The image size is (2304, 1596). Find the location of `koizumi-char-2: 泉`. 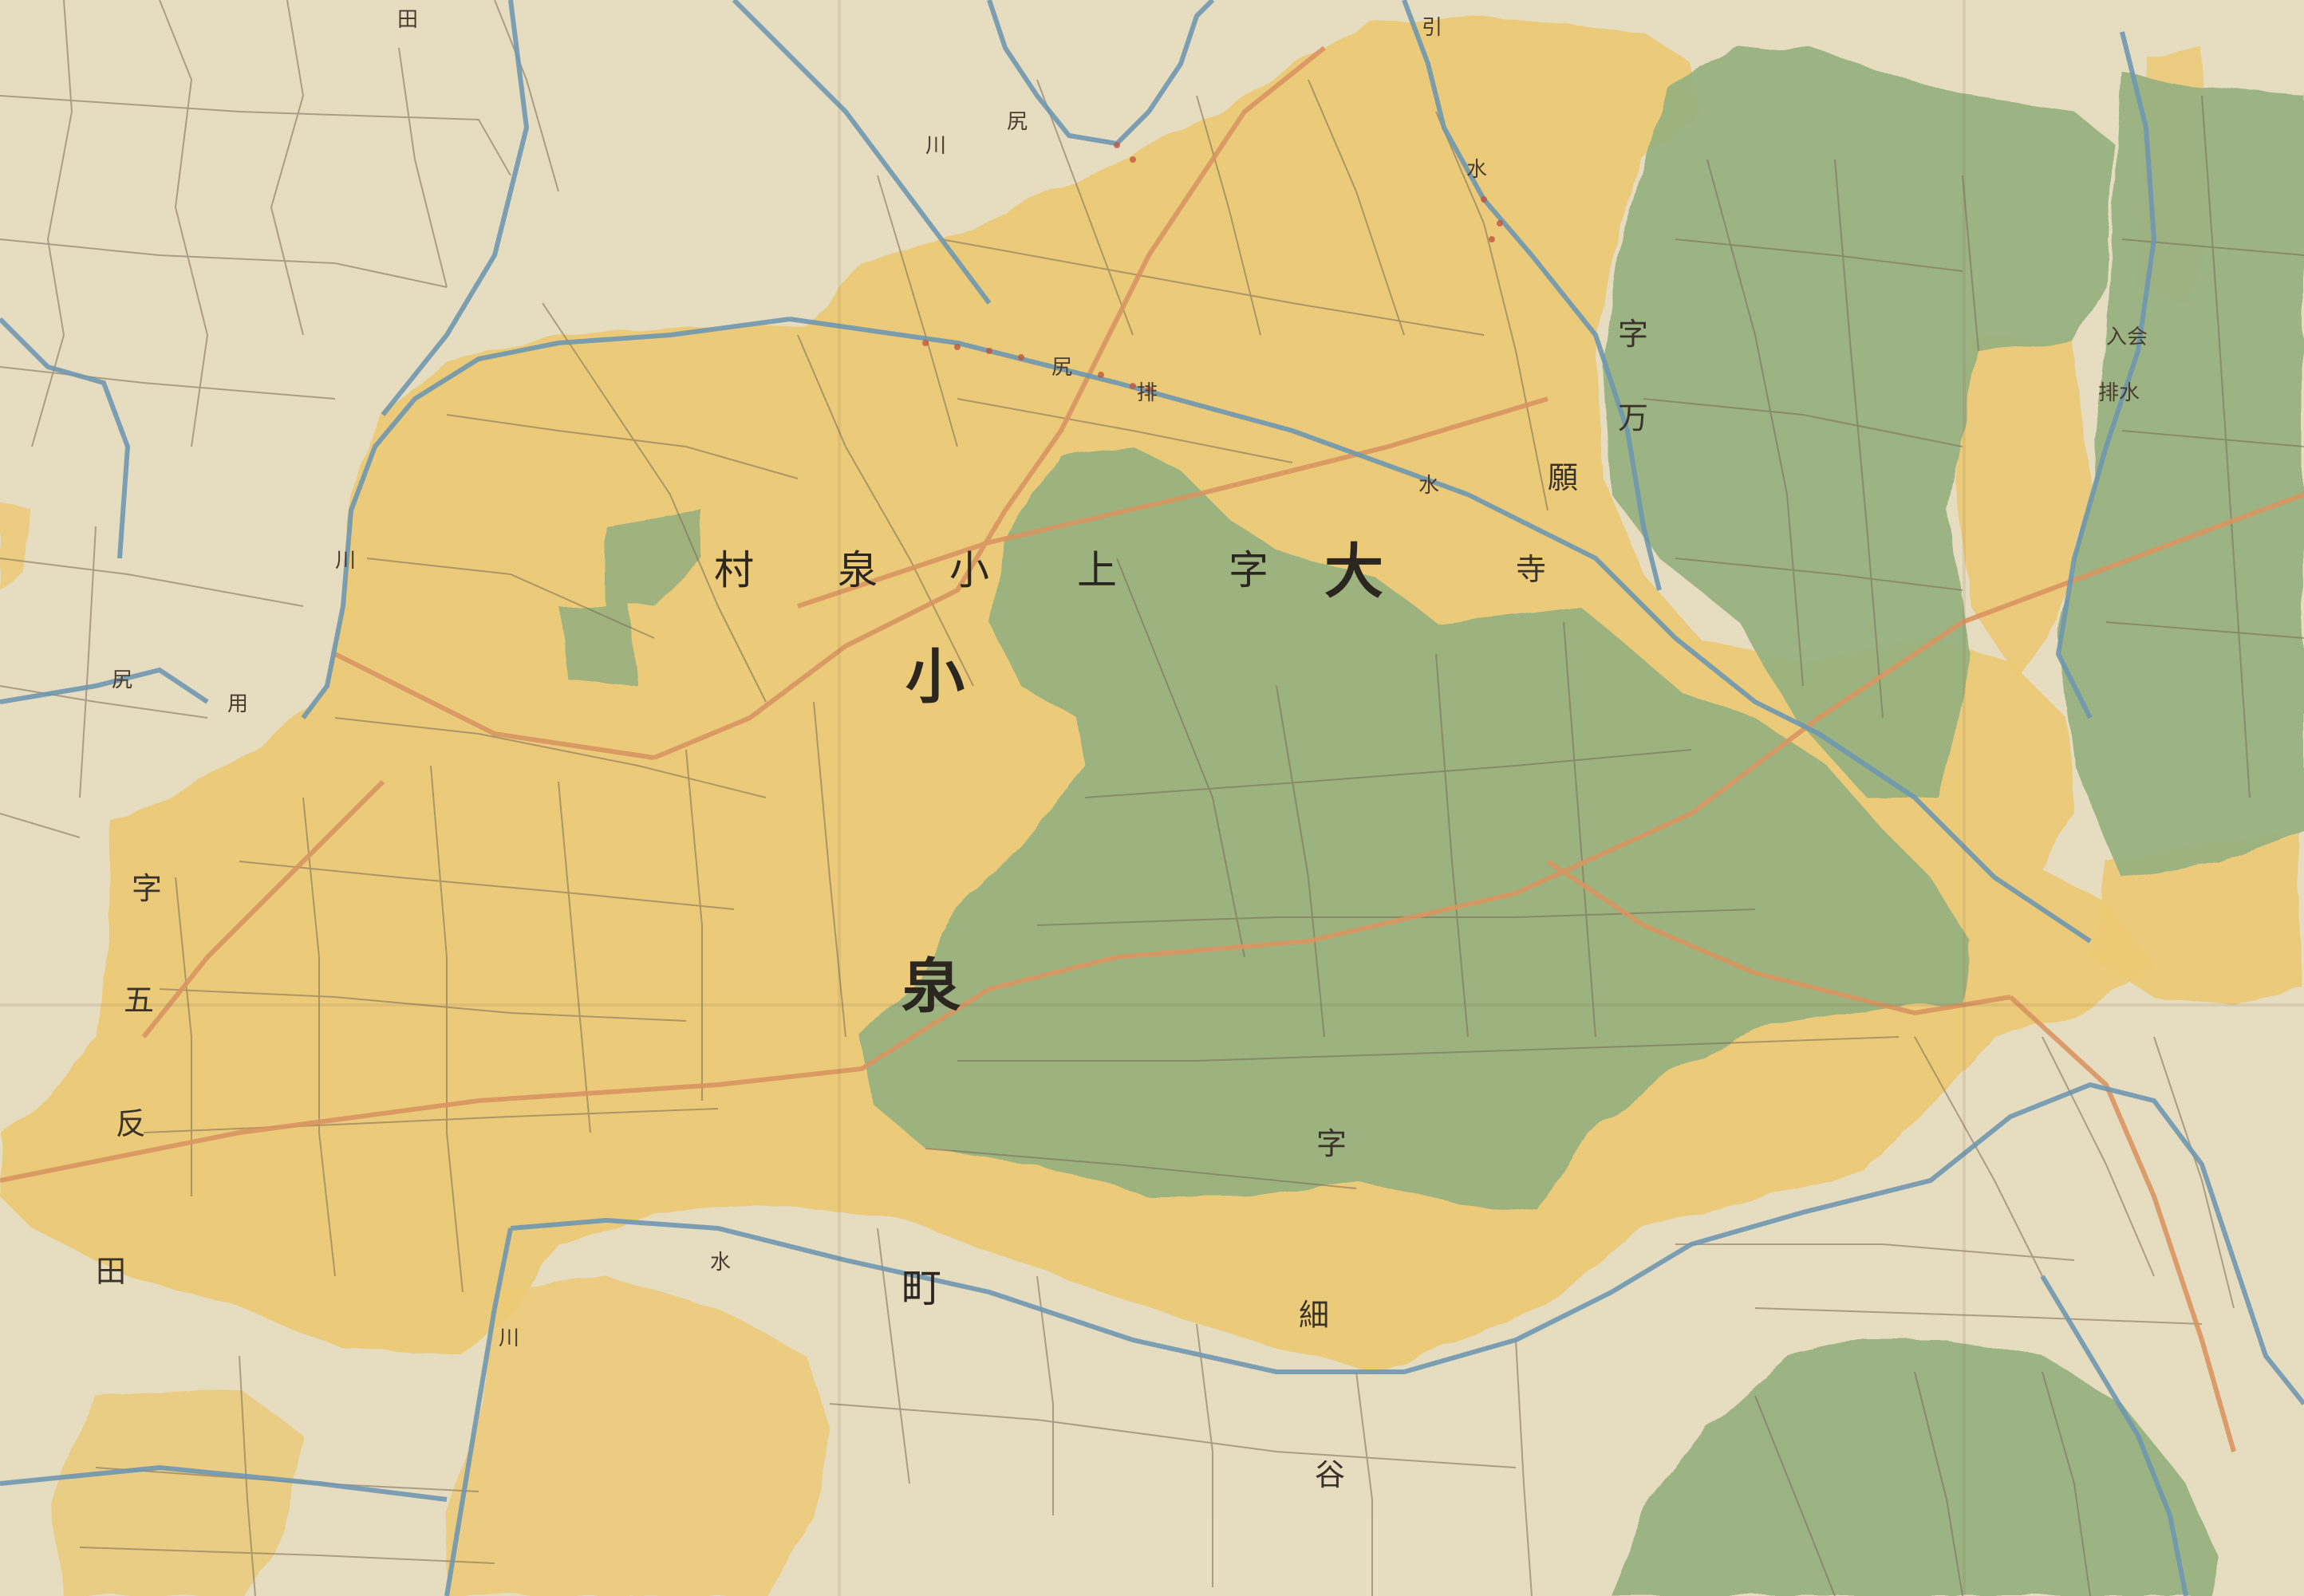

koizumi-char-2: 泉 is located at coordinates (931, 986).